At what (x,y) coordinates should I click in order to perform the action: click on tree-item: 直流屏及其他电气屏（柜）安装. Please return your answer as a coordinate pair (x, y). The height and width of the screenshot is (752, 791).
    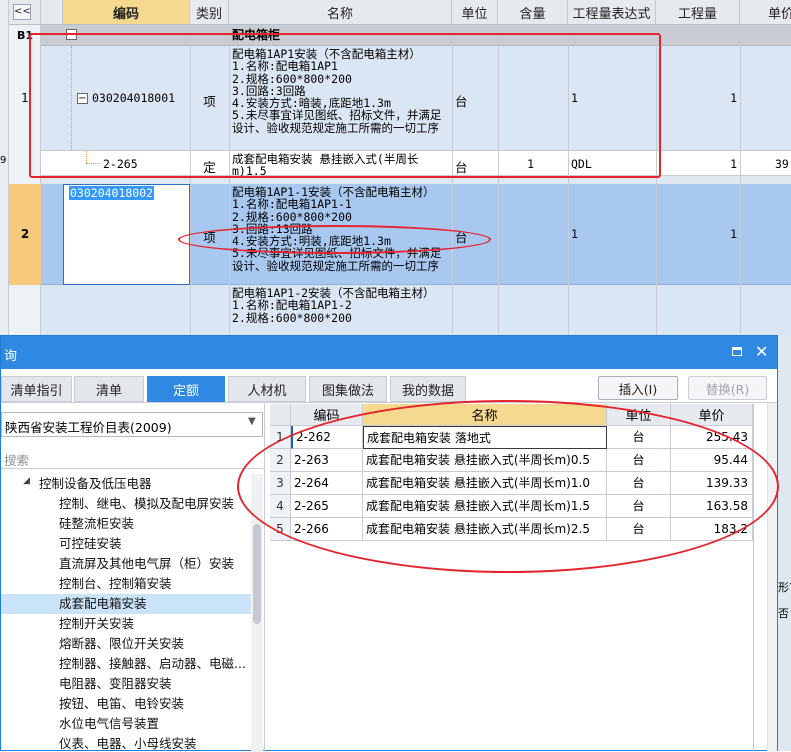
    Looking at the image, I should click on (146, 564).